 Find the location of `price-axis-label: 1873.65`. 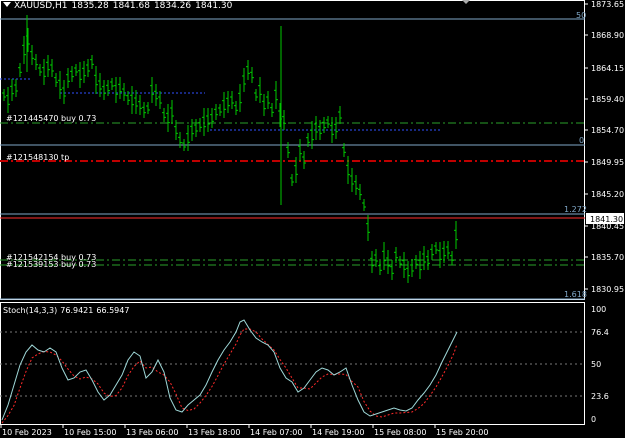

price-axis-label: 1873.65 is located at coordinates (607, 4).